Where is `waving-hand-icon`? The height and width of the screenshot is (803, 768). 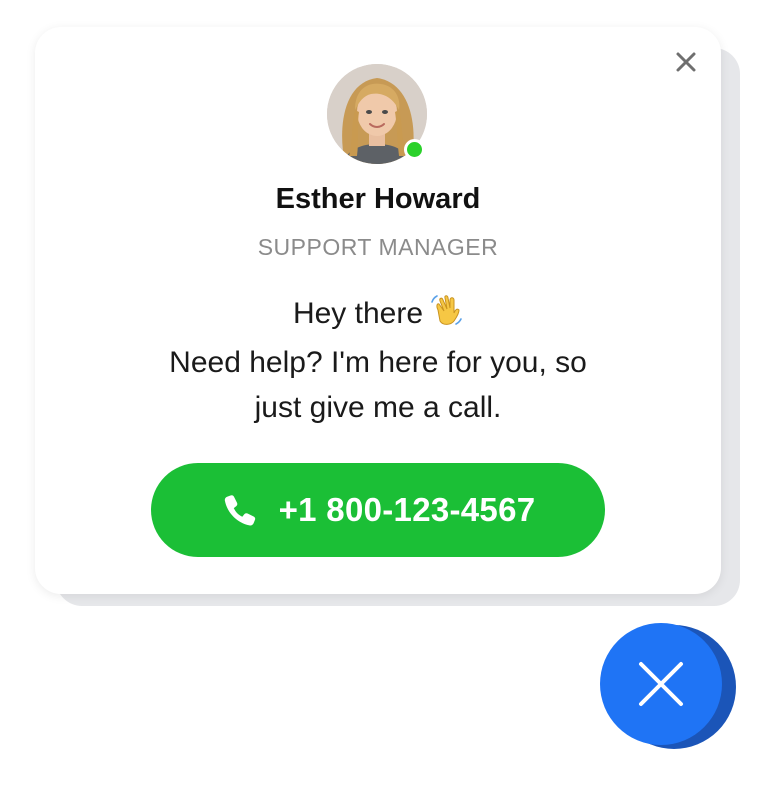 waving-hand-icon is located at coordinates (446, 316).